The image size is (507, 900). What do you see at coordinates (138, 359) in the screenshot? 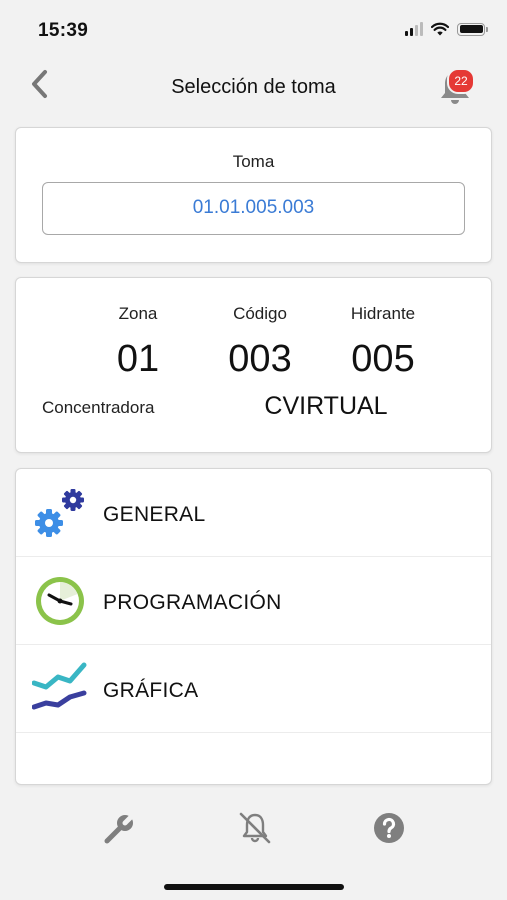
I see `zona-value: 01` at bounding box center [138, 359].